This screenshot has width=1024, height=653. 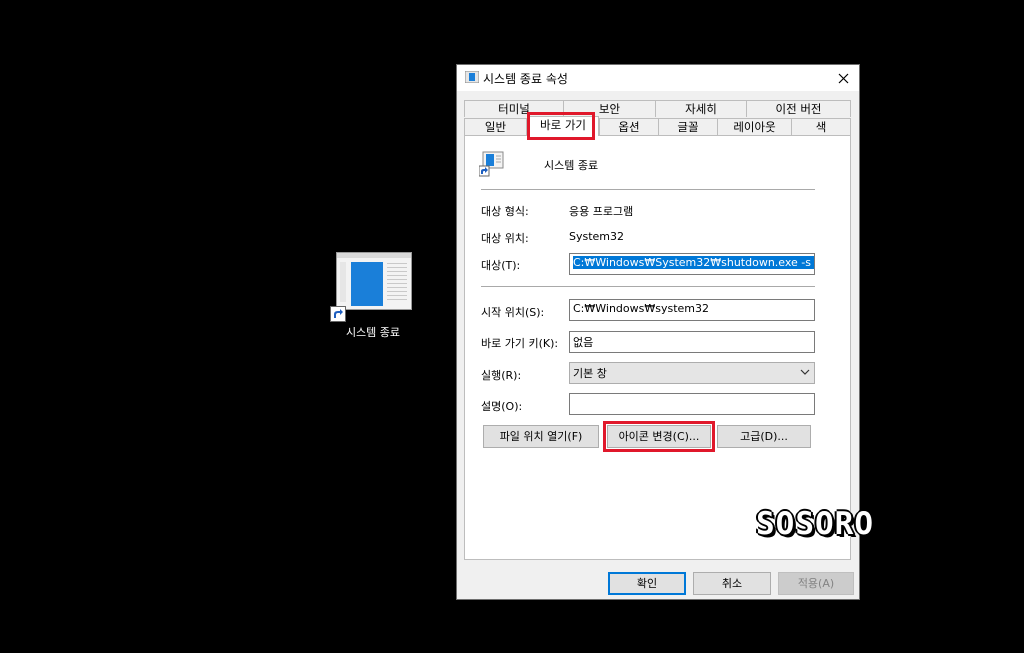 I want to click on window-title: 시스템 종료 속성, so click(x=525, y=79).